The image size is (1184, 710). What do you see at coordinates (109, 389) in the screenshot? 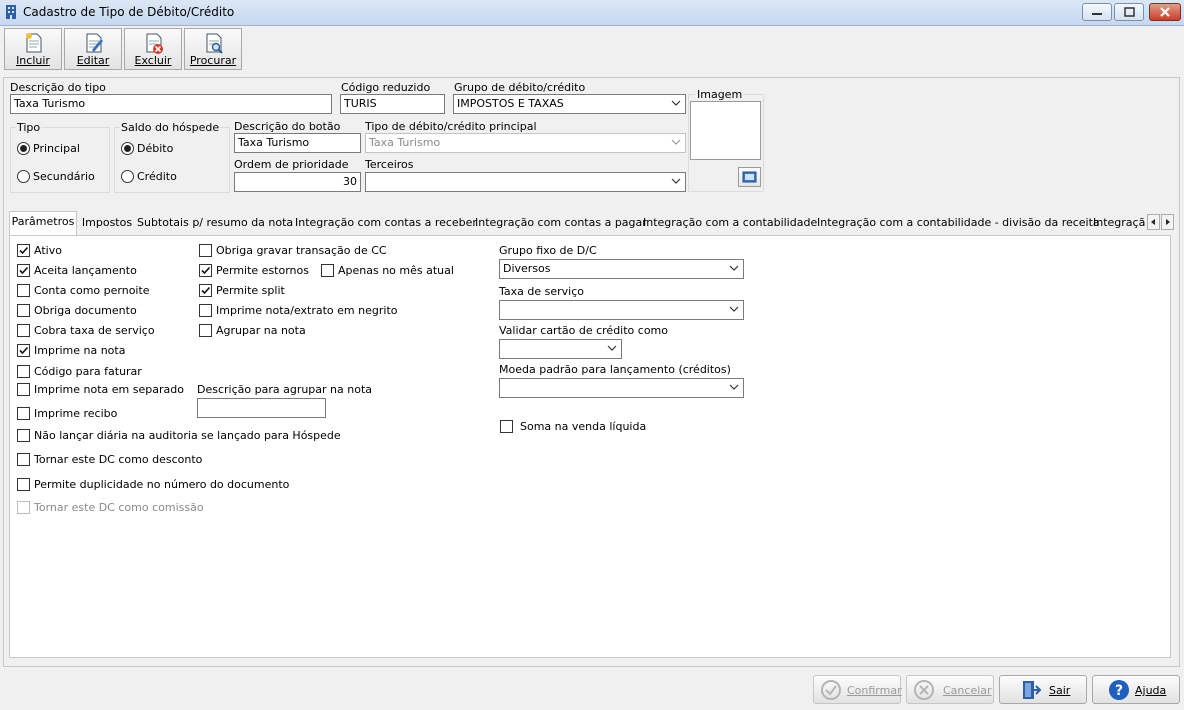
I see `param-checkbox-label: Imprime nota em separado` at bounding box center [109, 389].